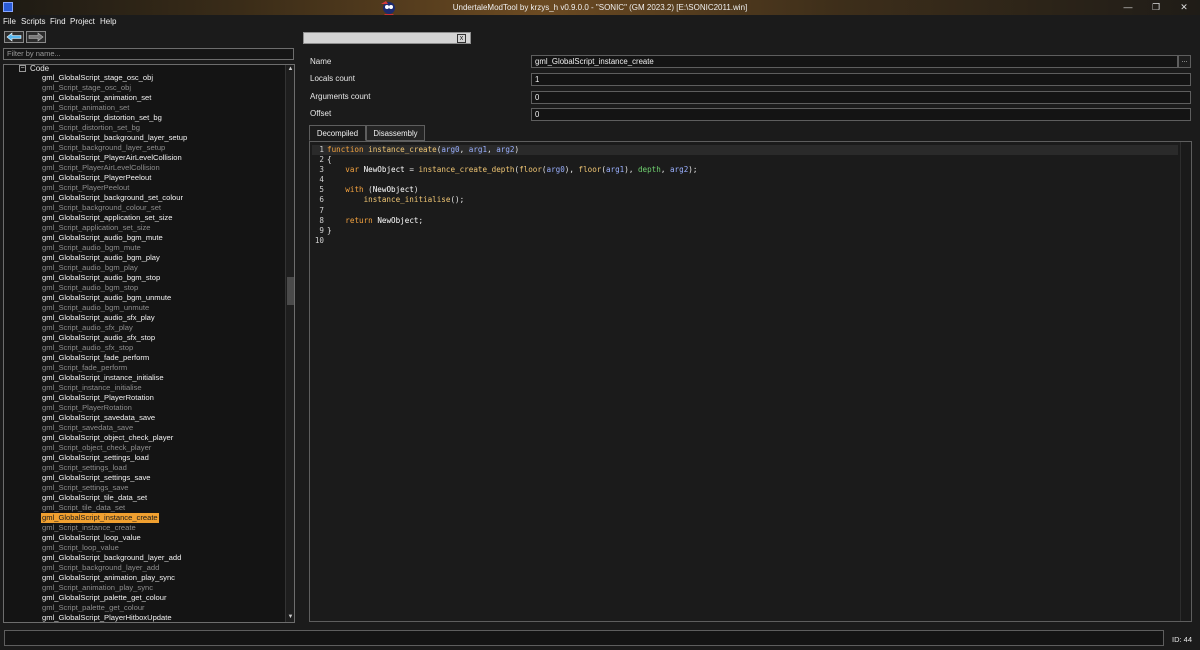 The width and height of the screenshot is (1200, 650). Describe the element at coordinates (114, 528) in the screenshot. I see `tree-item: gml_Script_instance_create` at that location.